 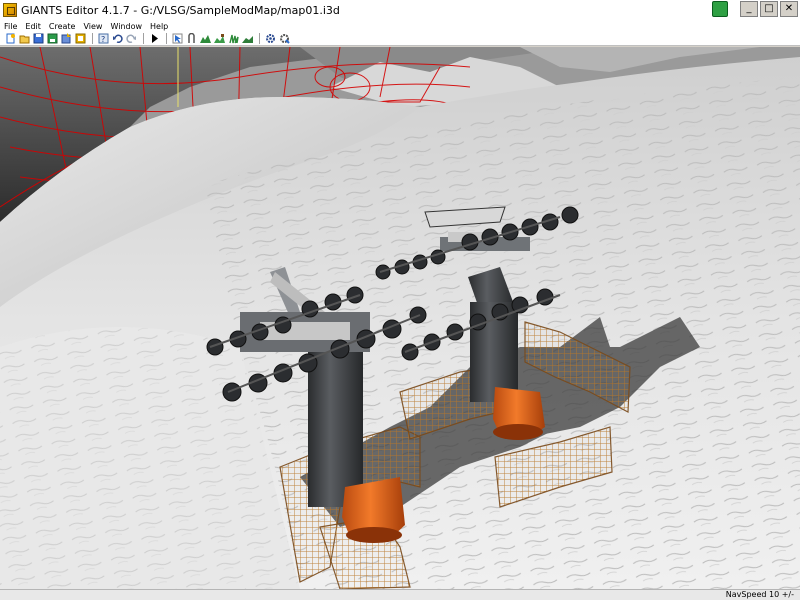 What do you see at coordinates (749, 9) in the screenshot?
I see `minimize-button: _` at bounding box center [749, 9].